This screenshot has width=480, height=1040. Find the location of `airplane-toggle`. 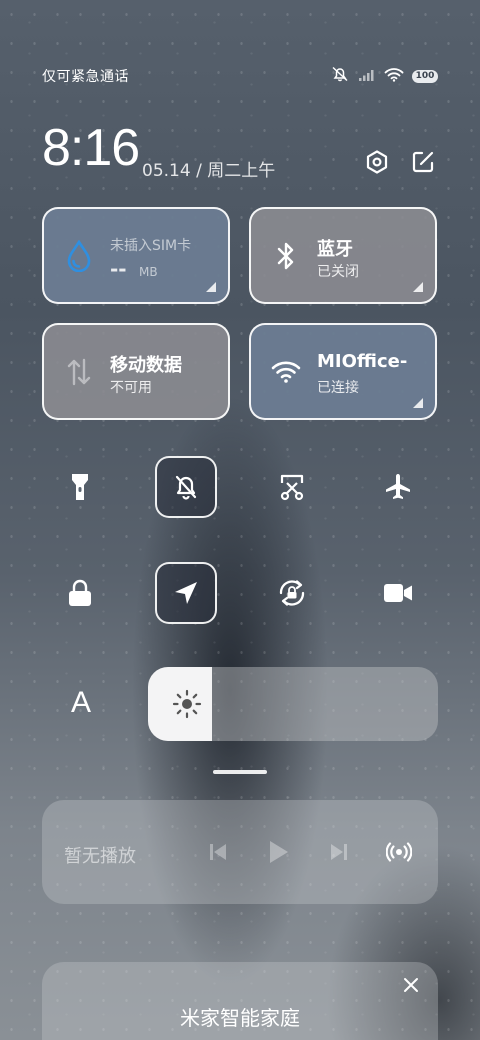

airplane-toggle is located at coordinates (398, 487).